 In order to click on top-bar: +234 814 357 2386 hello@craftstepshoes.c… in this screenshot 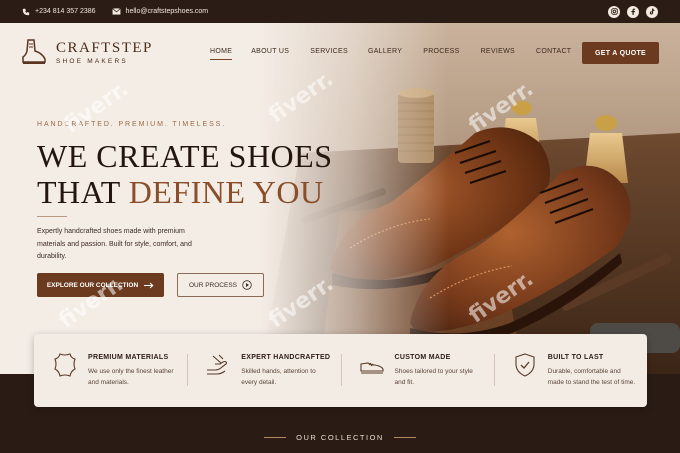, I will do `click(340, 11)`.